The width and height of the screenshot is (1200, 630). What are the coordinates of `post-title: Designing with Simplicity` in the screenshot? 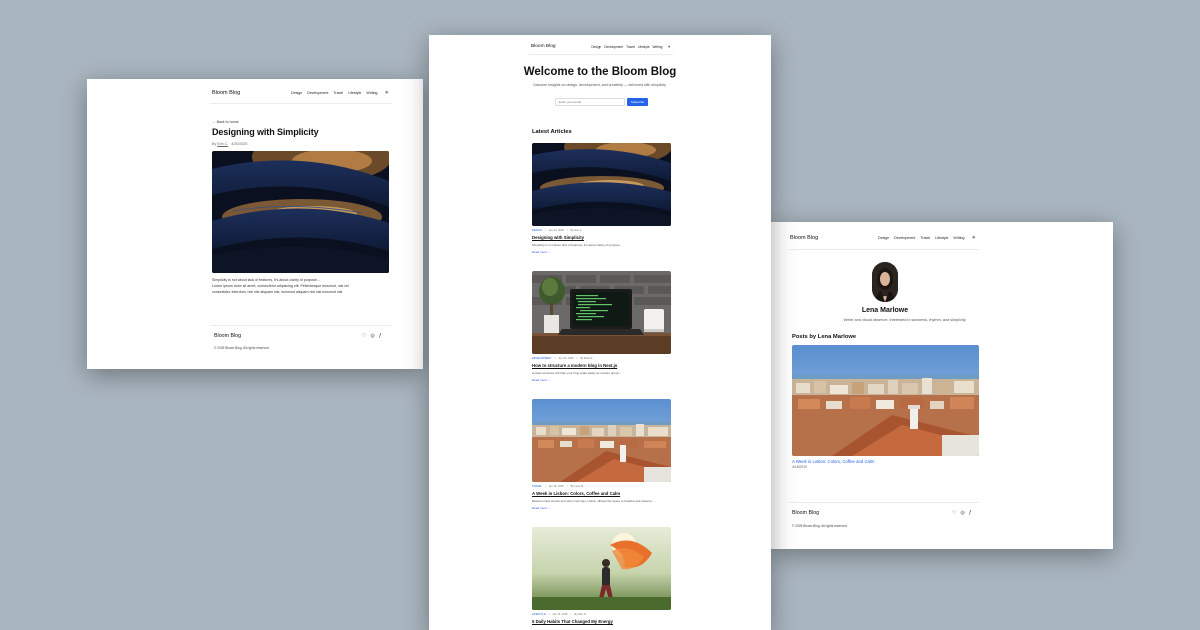 It's located at (265, 132).